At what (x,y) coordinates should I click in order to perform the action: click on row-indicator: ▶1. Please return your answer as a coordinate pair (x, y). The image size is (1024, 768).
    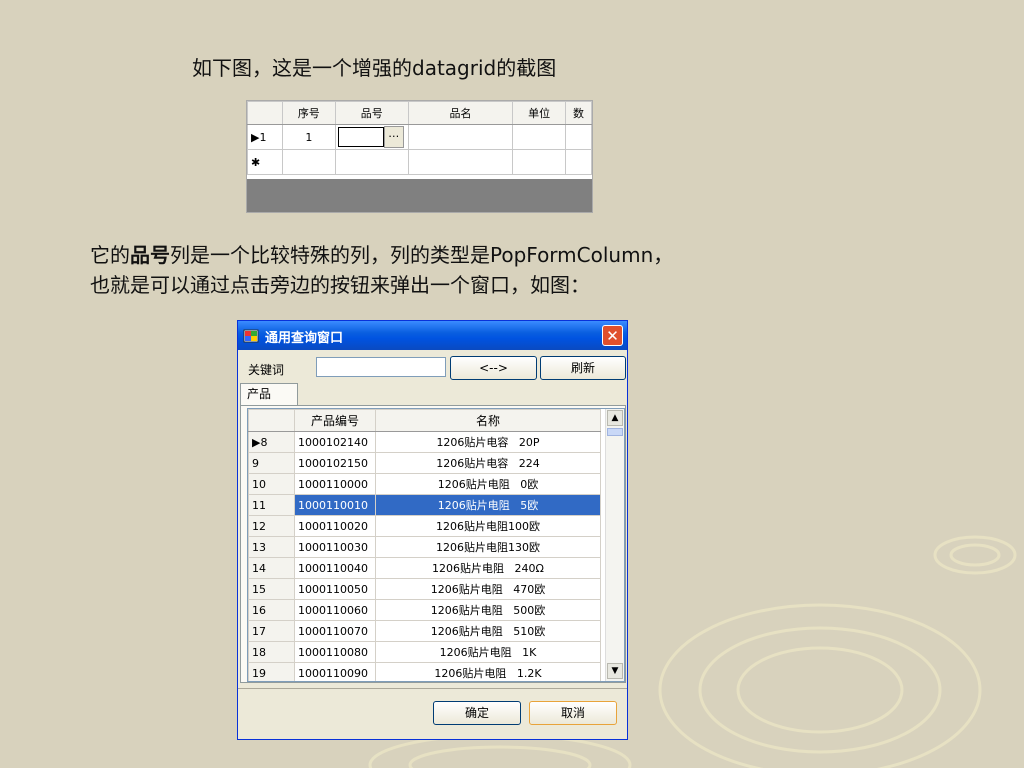
    Looking at the image, I should click on (265, 137).